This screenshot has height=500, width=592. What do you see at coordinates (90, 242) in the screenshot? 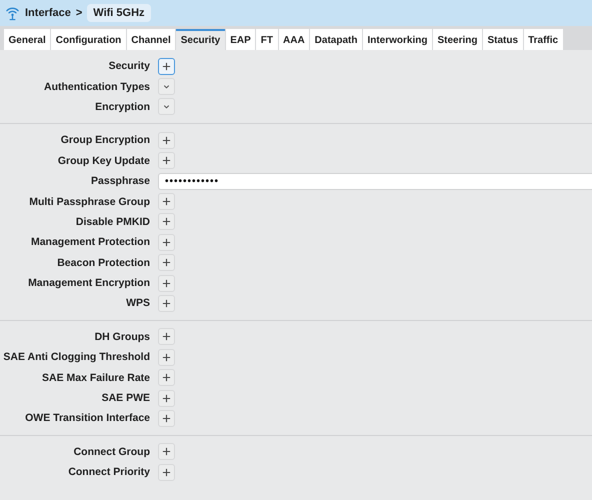
I see `field-label: Management Protection` at bounding box center [90, 242].